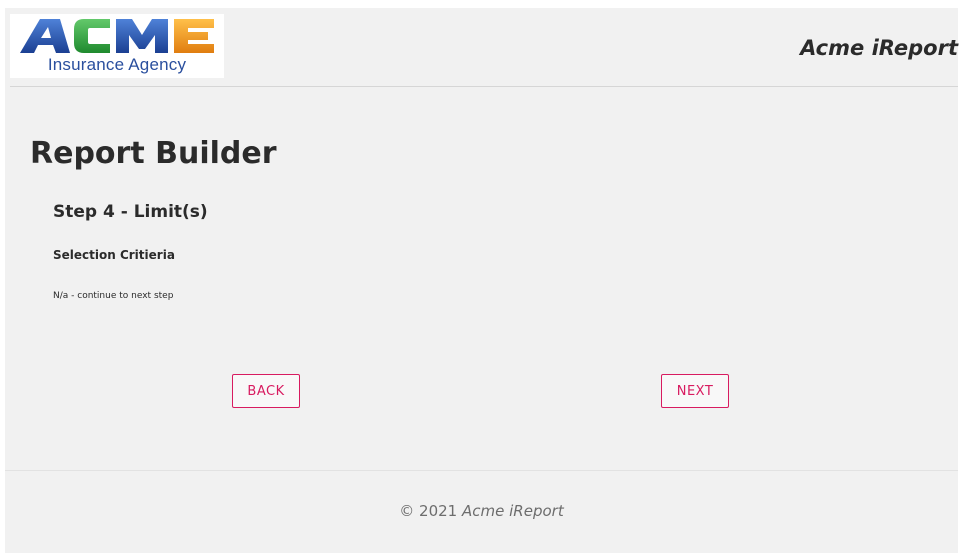 Image resolution: width=966 pixels, height=554 pixels. Describe the element at coordinates (695, 391) in the screenshot. I see `next-button: NEXT` at that location.